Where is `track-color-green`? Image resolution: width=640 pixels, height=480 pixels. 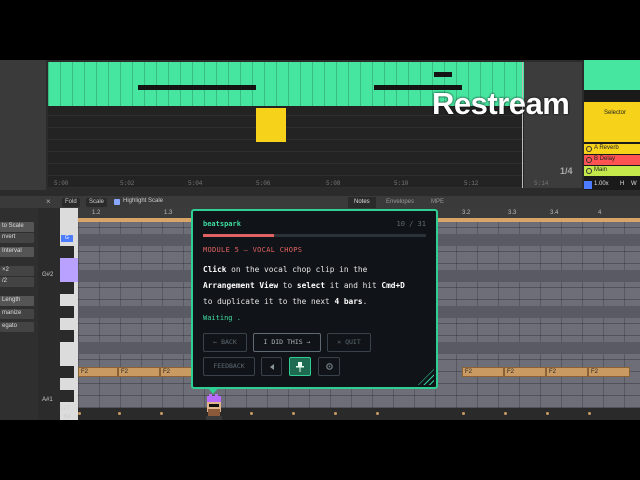
track-color-green is located at coordinates (612, 75).